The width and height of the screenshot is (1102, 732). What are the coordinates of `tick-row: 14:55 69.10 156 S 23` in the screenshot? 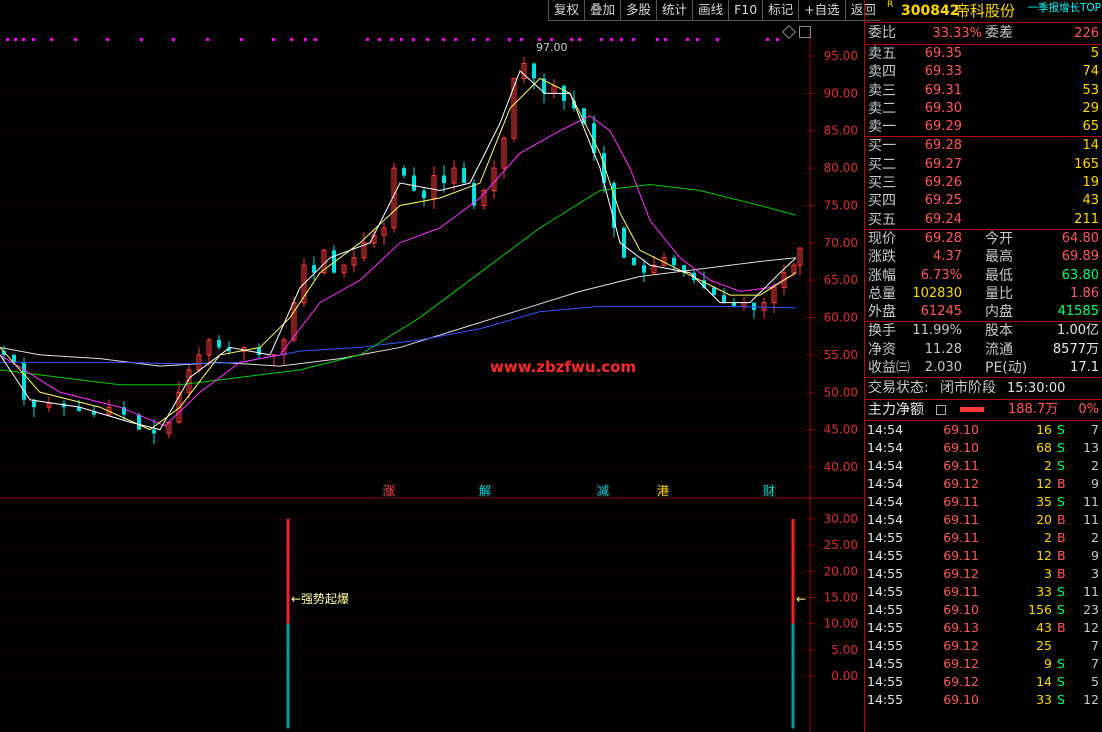 It's located at (983, 610).